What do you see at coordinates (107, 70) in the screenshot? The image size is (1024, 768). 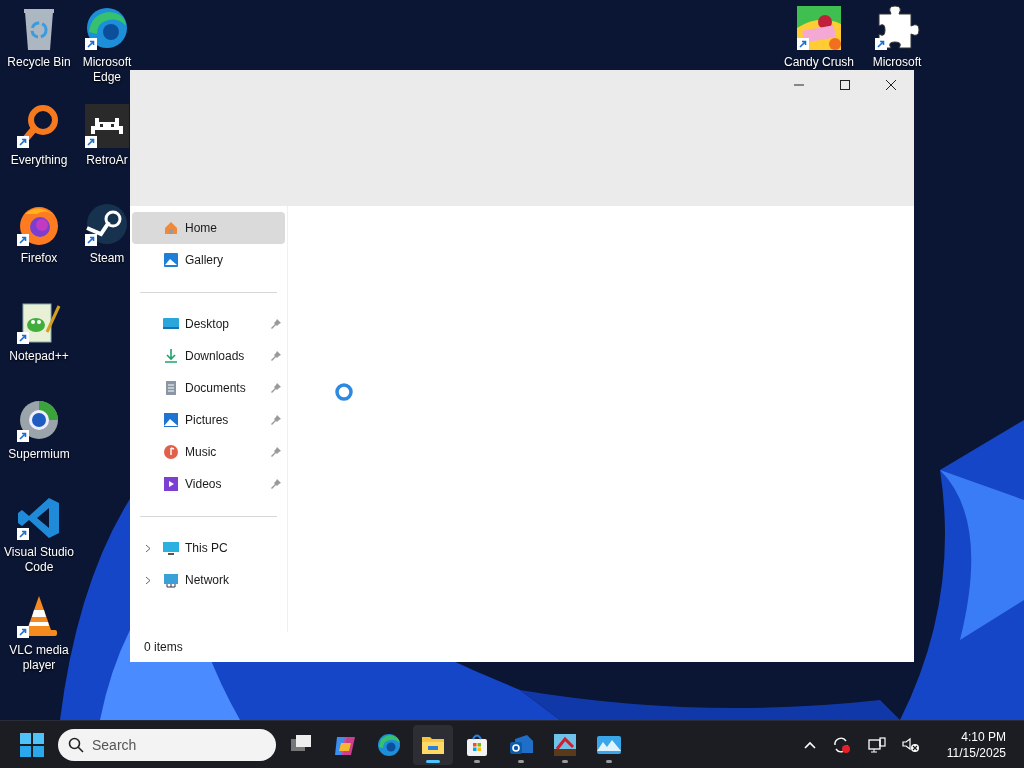 I see `icon-label: Microsoft Edge` at bounding box center [107, 70].